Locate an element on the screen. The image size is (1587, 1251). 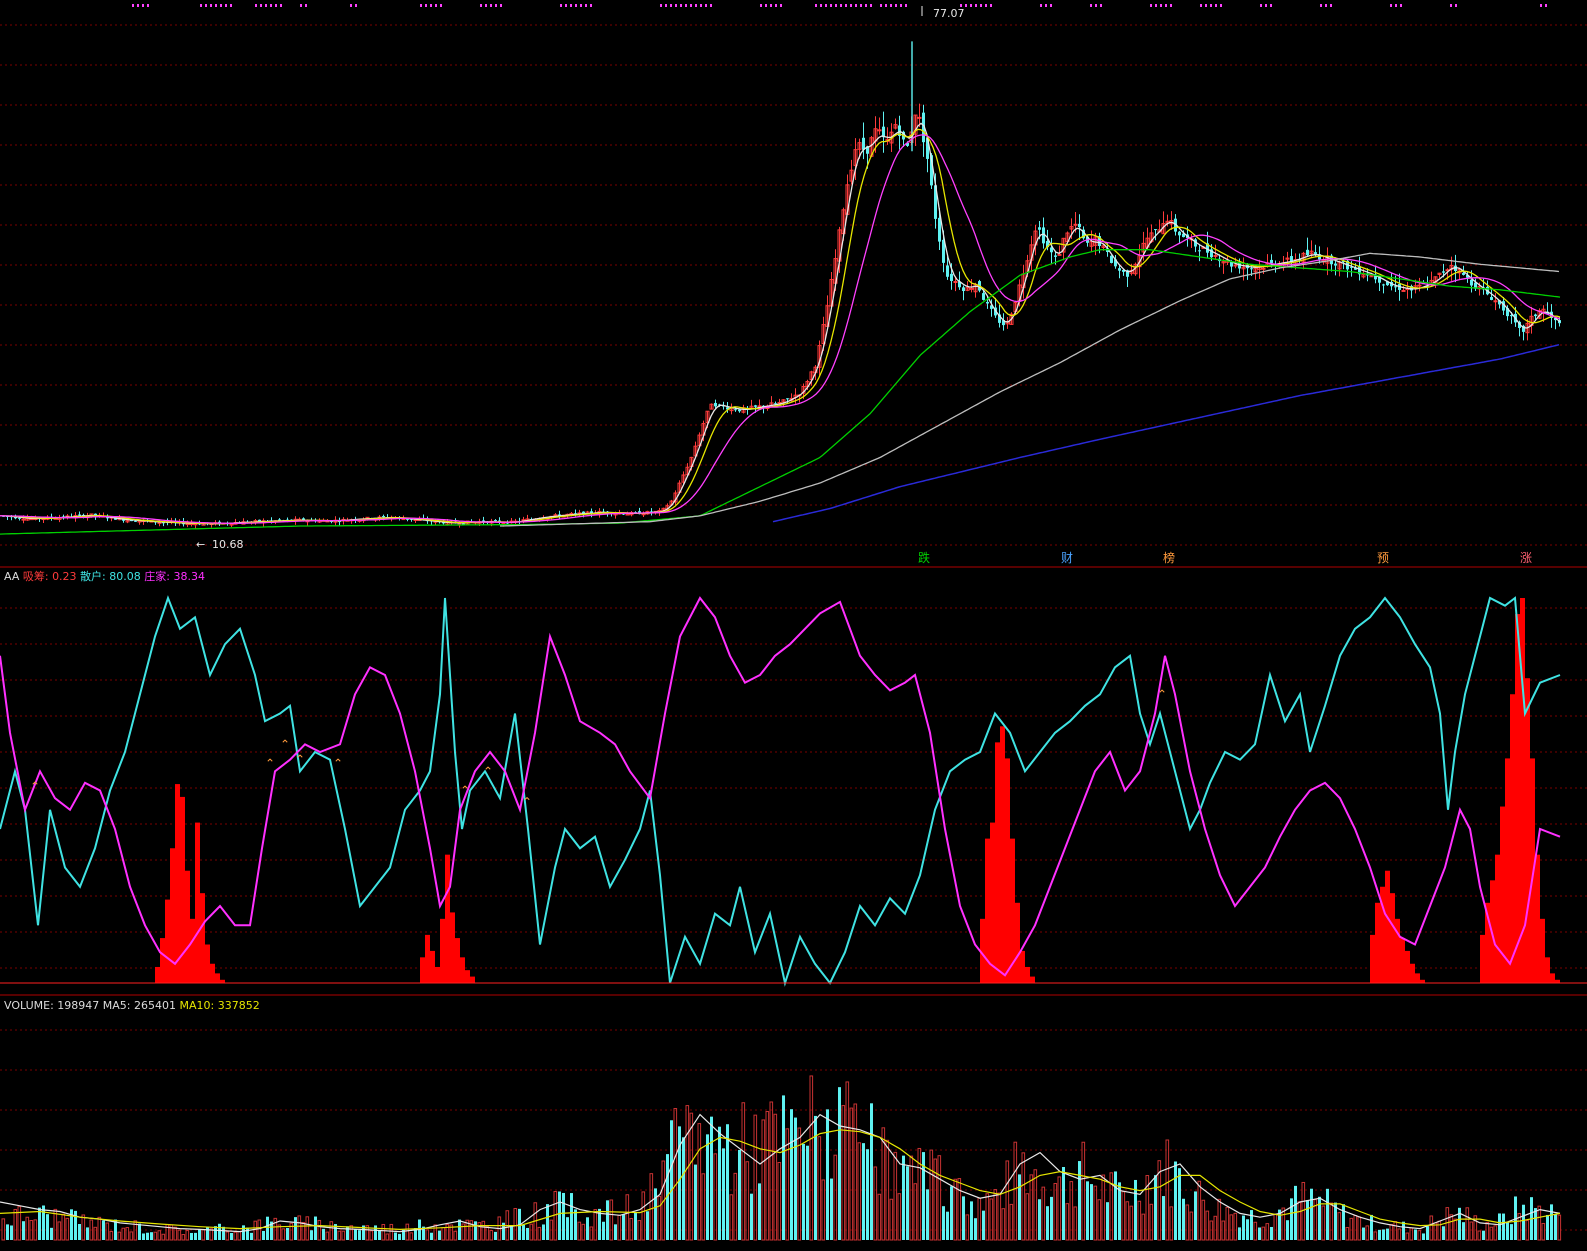
signal-arrow-marker: ⌃ is located at coordinates (527, 802).